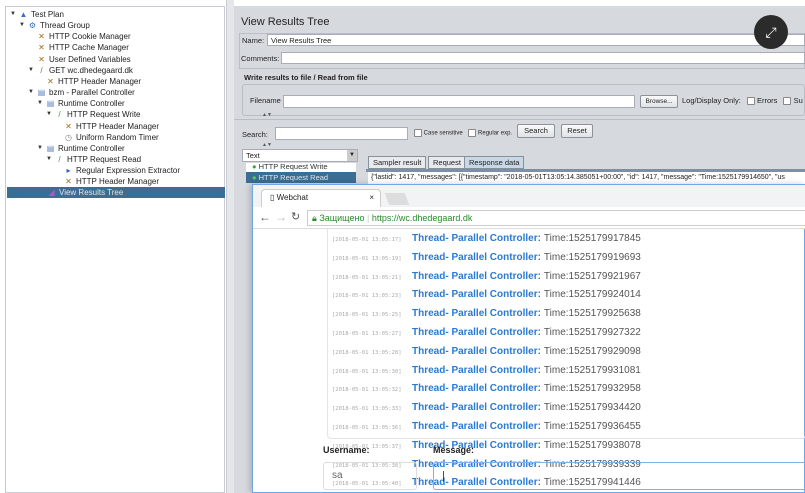  I want to click on tree-node: ▼ / HTTP Request Read, so click(93, 159).